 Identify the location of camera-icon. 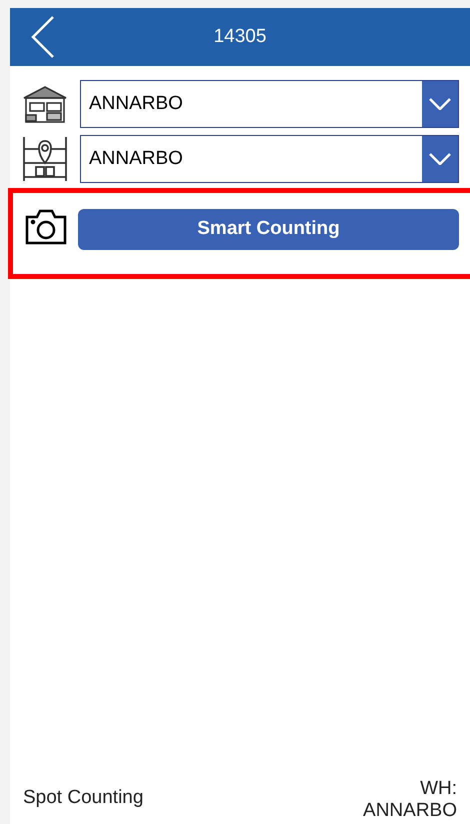
(45, 227).